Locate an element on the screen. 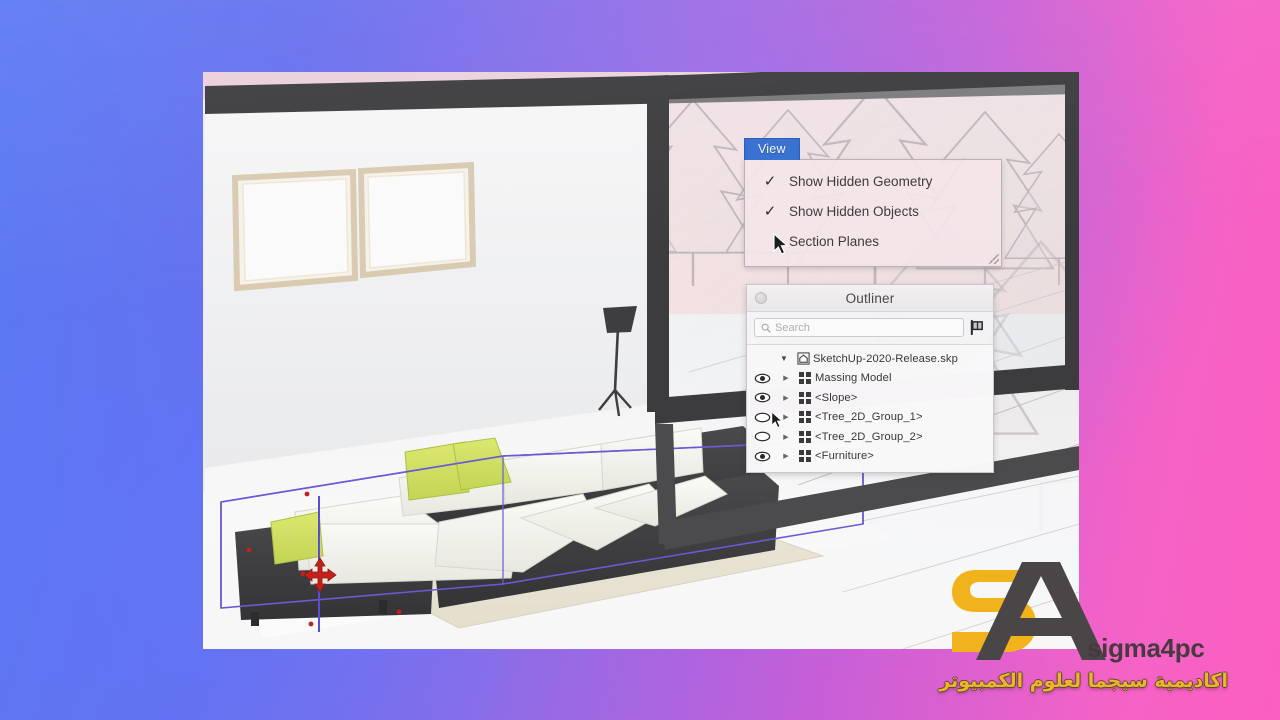 This screenshot has height=720, width=1280. chevron-down-icon: ▼ is located at coordinates (784, 358).